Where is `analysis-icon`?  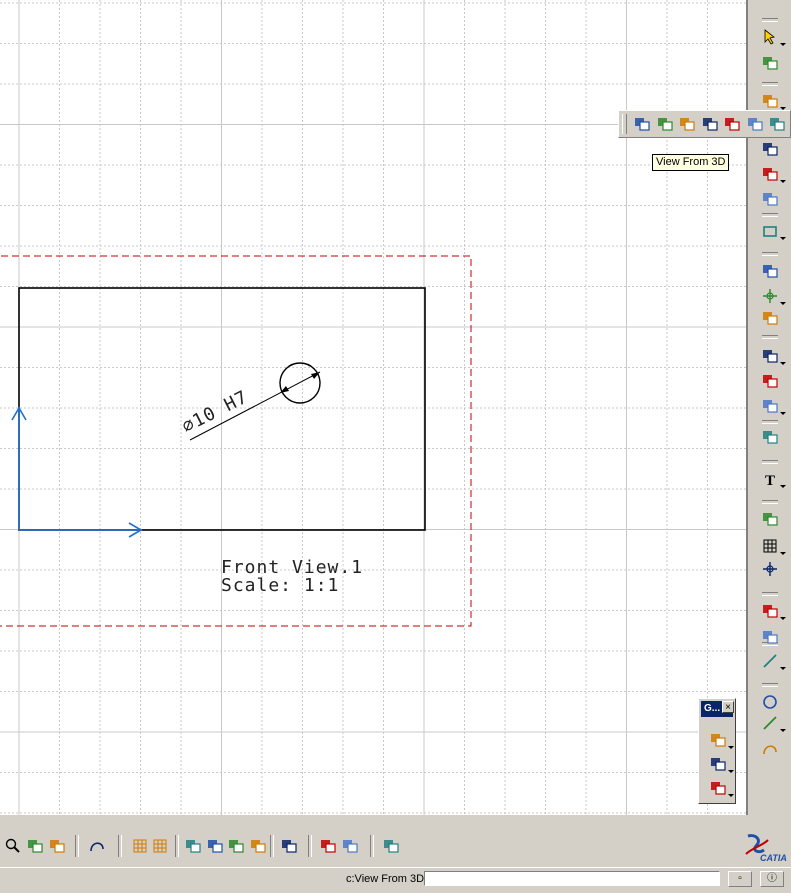 analysis-icon is located at coordinates (193, 846).